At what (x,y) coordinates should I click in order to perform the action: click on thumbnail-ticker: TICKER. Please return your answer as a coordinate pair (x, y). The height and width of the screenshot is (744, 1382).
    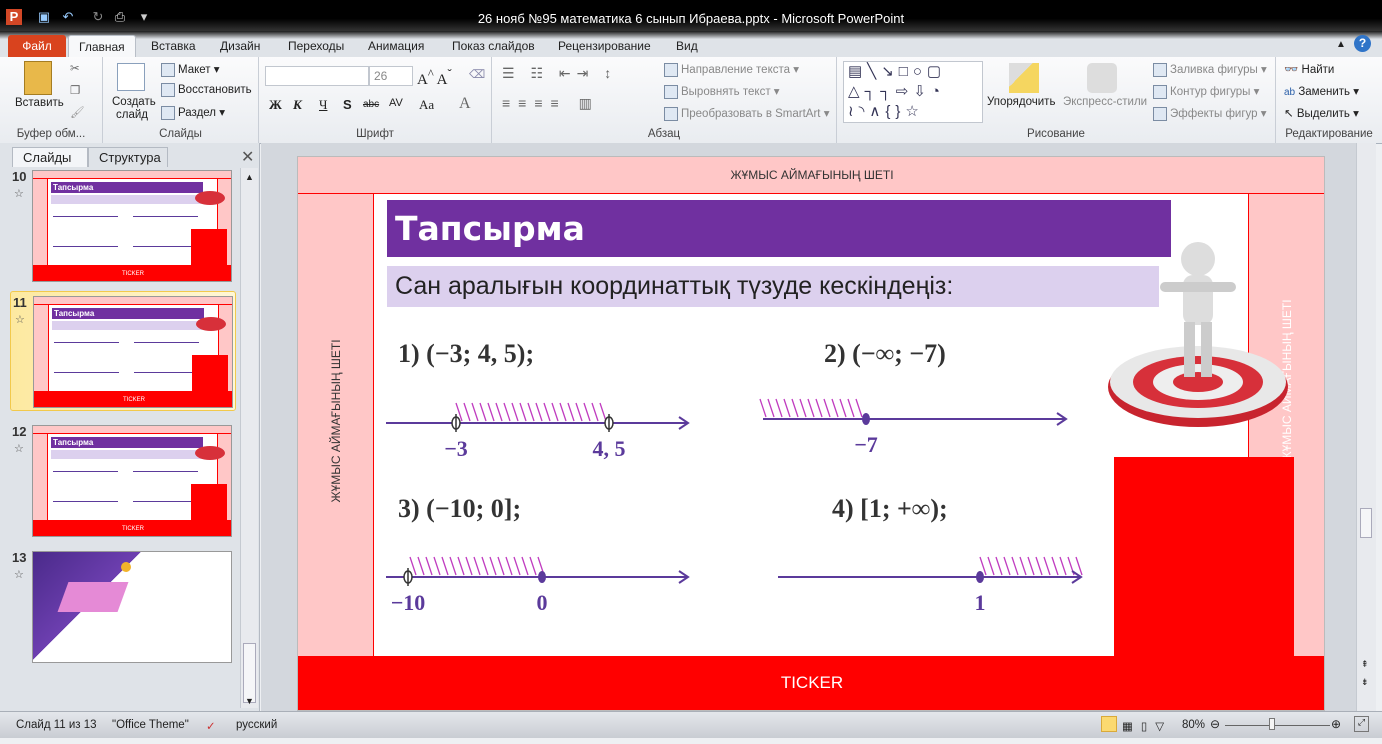
    Looking at the image, I should click on (132, 273).